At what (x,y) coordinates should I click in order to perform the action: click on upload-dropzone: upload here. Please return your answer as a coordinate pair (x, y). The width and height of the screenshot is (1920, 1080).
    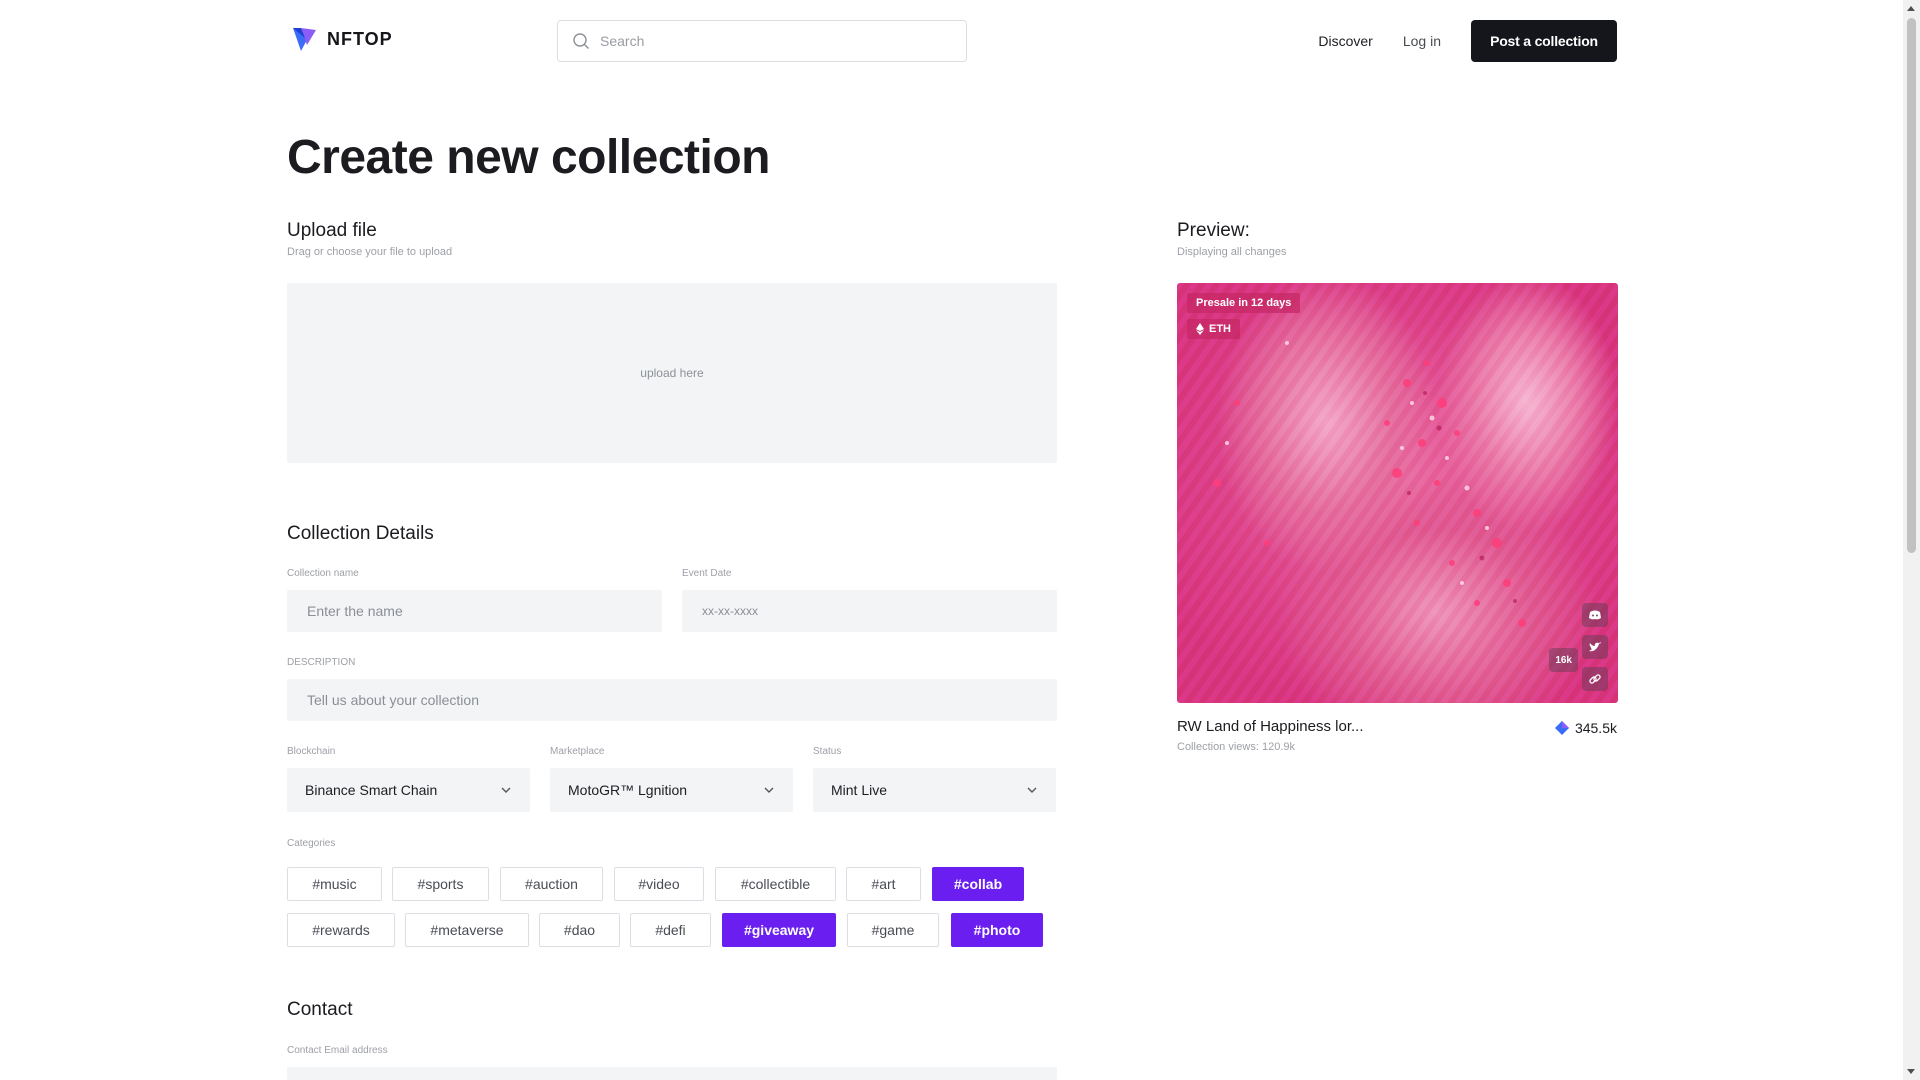
    Looking at the image, I should click on (672, 373).